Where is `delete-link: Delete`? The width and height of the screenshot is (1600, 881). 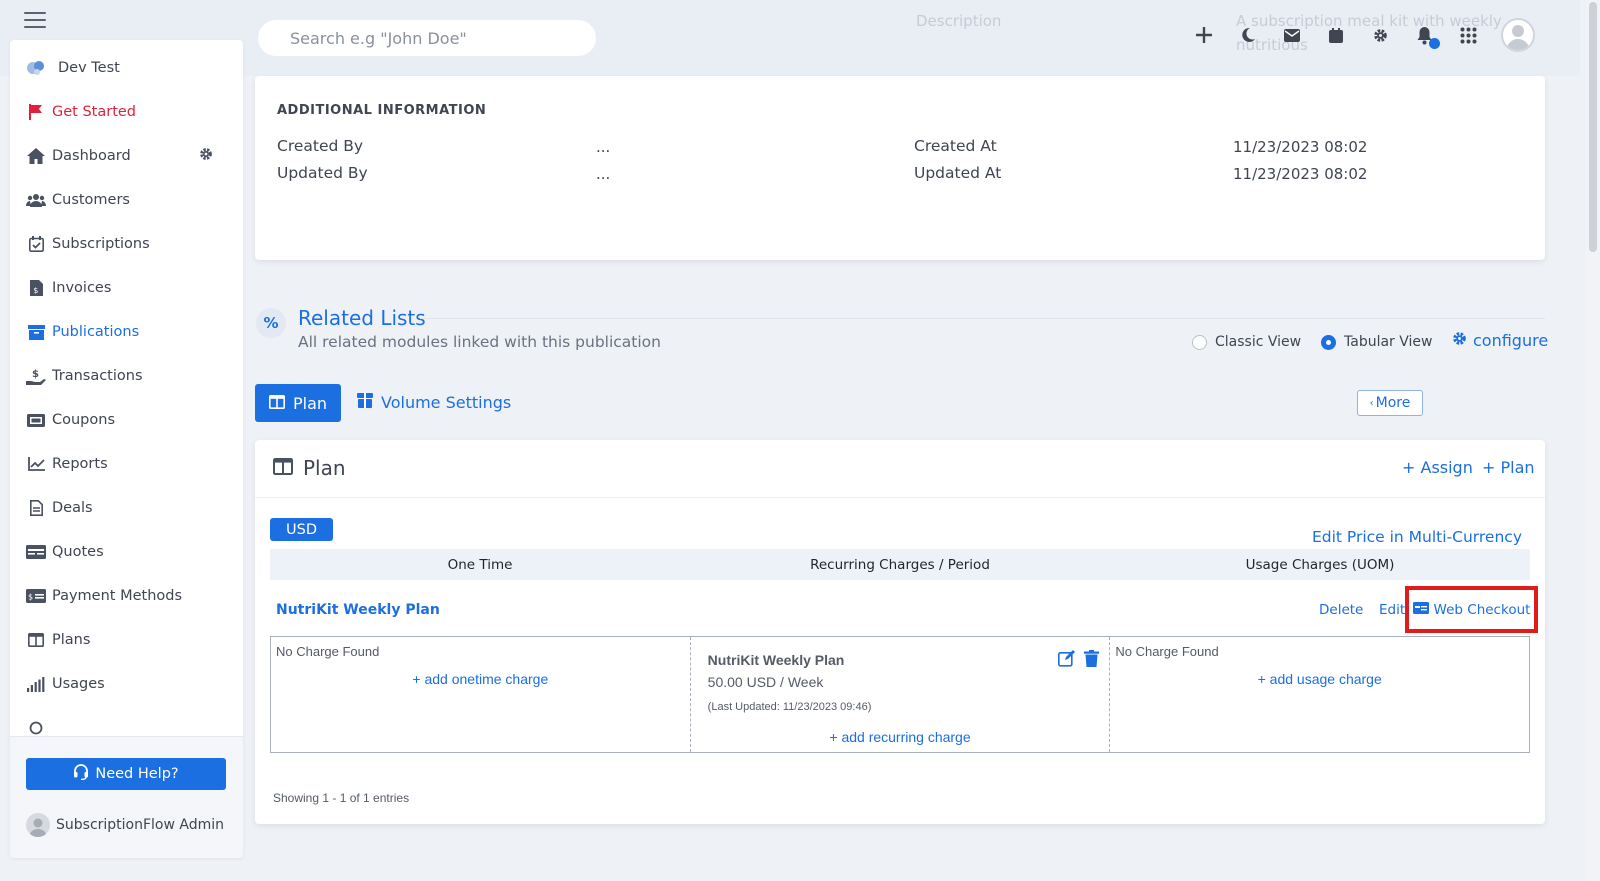
delete-link: Delete is located at coordinates (1341, 610).